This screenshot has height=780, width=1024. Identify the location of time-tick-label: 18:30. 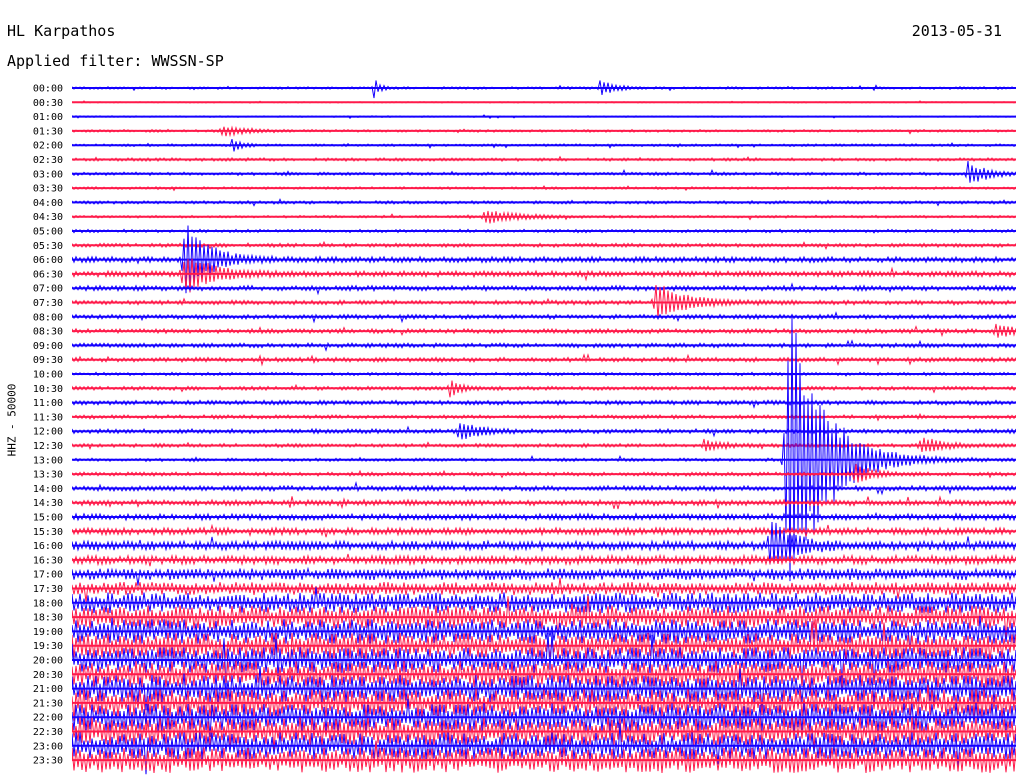
(48, 618).